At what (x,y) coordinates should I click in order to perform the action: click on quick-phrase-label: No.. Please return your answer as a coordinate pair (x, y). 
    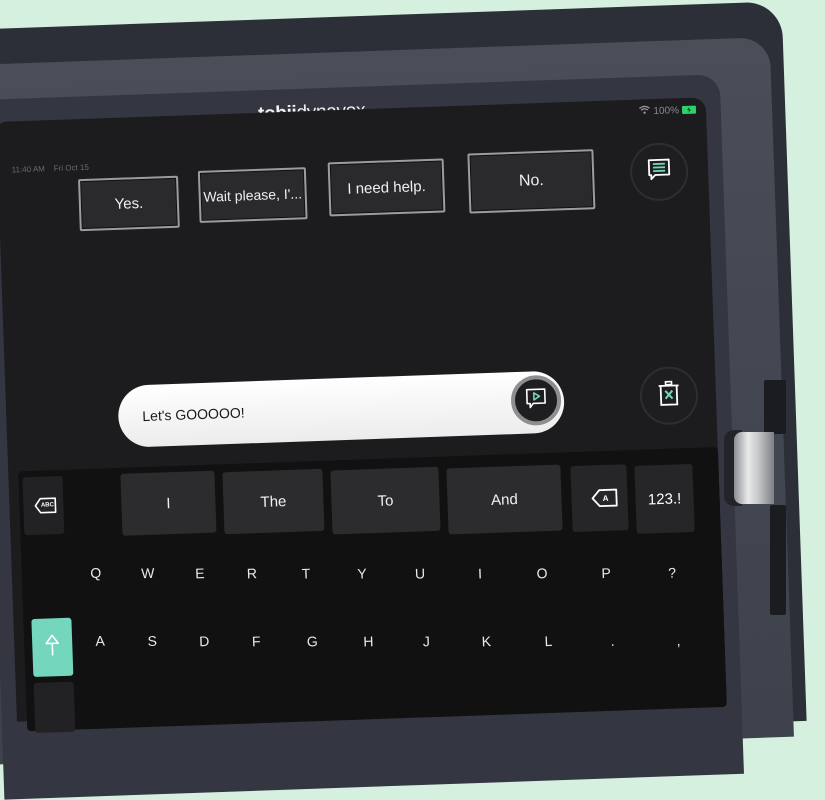
    Looking at the image, I should click on (532, 181).